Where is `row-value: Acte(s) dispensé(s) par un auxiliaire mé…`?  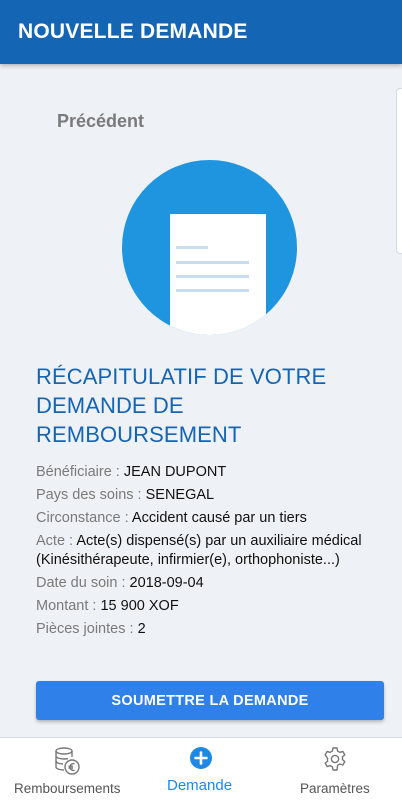 row-value: Acte(s) dispensé(s) par un auxiliaire mé… is located at coordinates (199, 550).